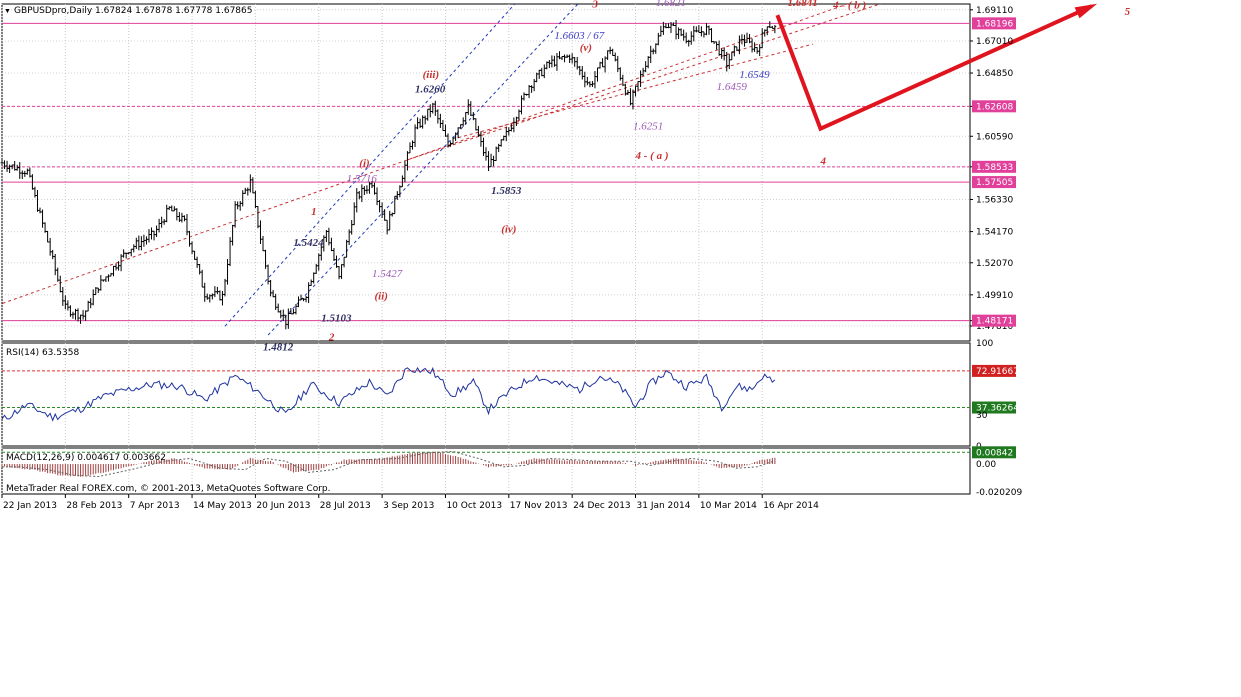  What do you see at coordinates (994, 137) in the screenshot?
I see `price-tick-label: 1.60590` at bounding box center [994, 137].